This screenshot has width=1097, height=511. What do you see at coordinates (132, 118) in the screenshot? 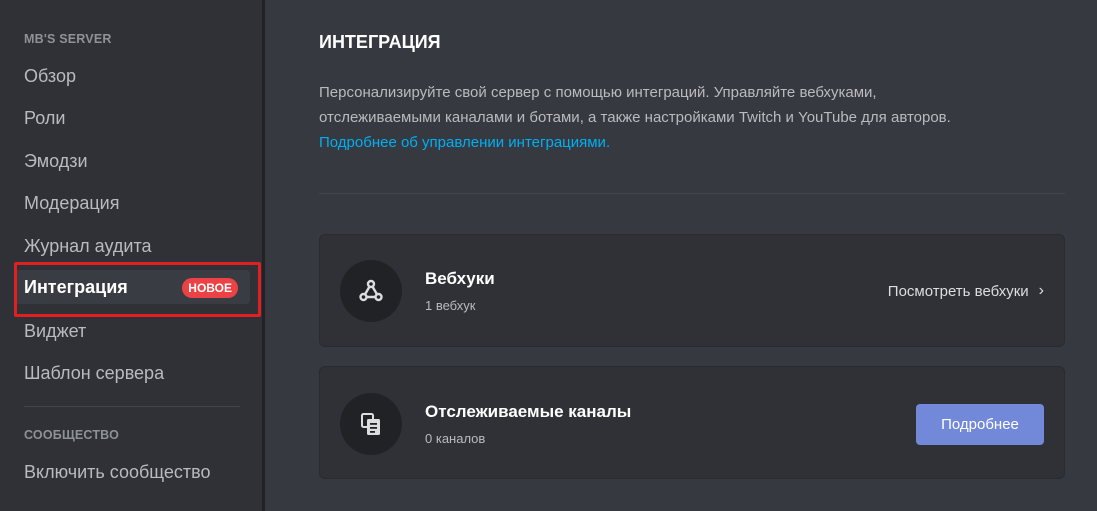
I see `sidebar-item-roles: Роли` at bounding box center [132, 118].